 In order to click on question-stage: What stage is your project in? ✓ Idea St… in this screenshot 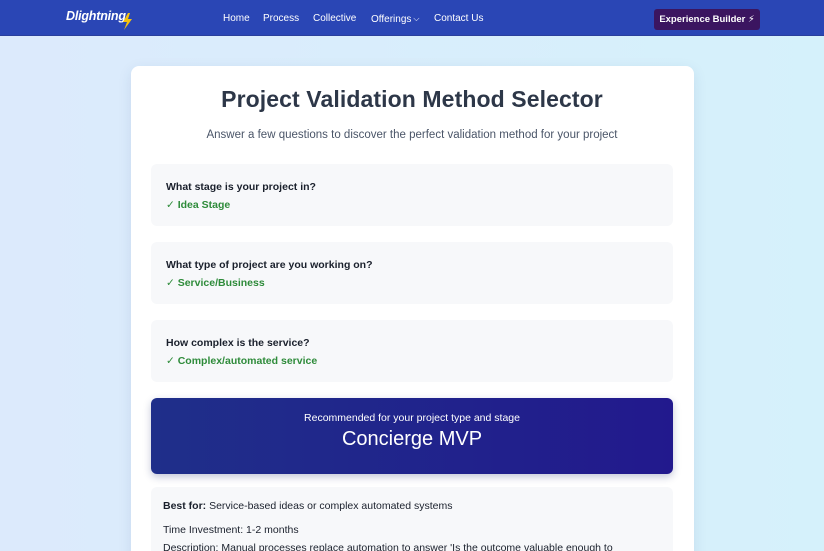, I will do `click(412, 195)`.